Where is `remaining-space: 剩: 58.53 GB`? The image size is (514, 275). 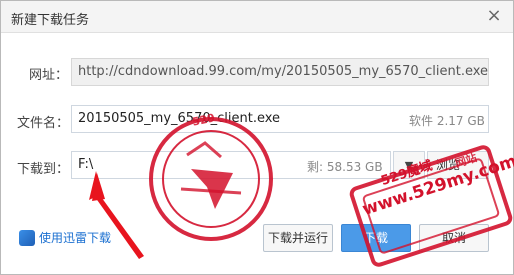 remaining-space: 剩: 58.53 GB is located at coordinates (345, 167).